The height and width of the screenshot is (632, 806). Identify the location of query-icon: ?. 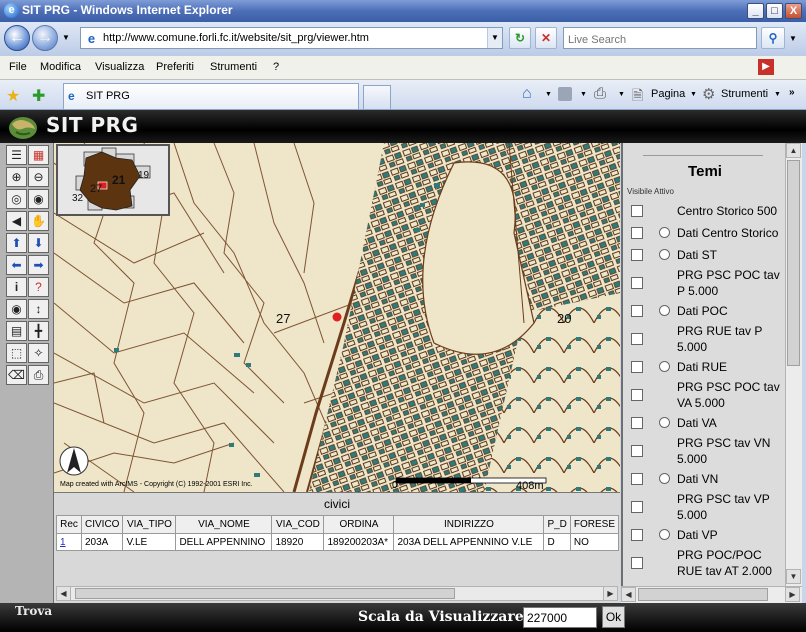
(38, 287).